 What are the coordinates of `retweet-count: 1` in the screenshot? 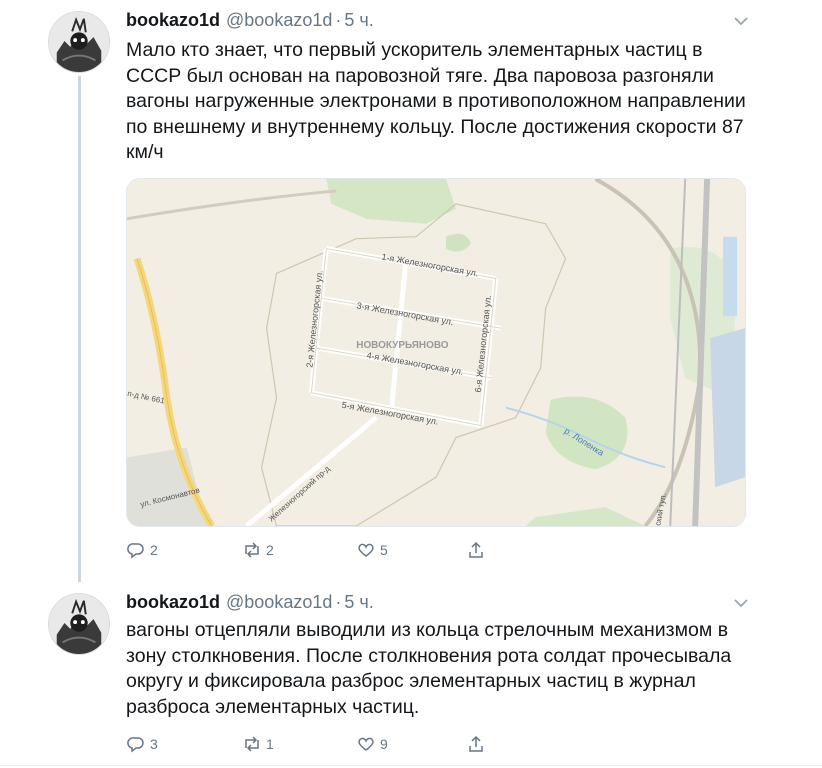 It's located at (270, 744).